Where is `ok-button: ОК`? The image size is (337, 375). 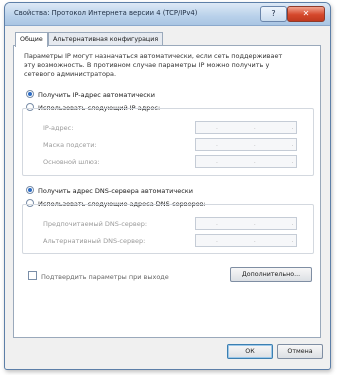
ok-button: ОК is located at coordinates (250, 351).